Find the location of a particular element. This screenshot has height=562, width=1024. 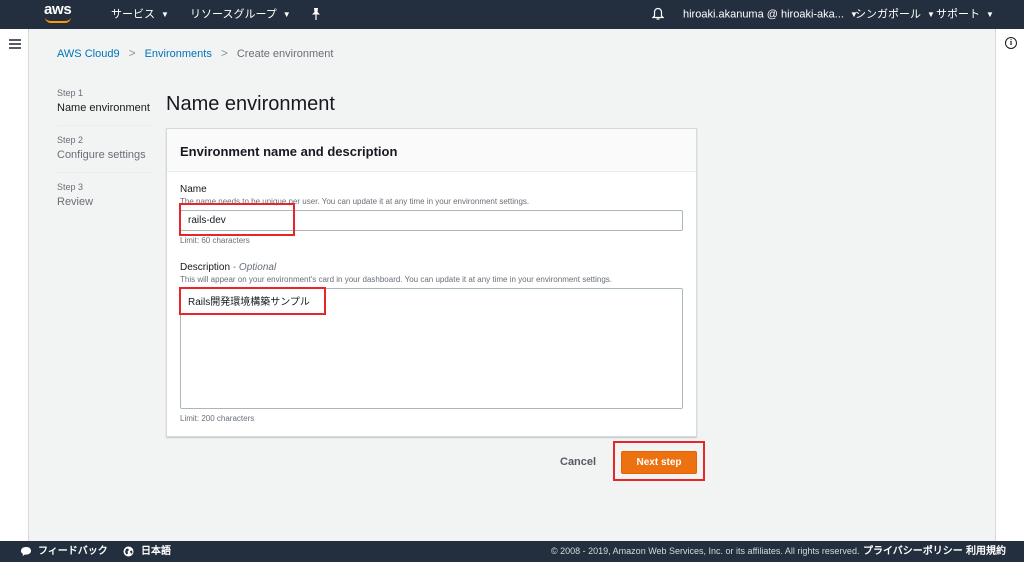

region-label: シンガポール is located at coordinates (888, 14).